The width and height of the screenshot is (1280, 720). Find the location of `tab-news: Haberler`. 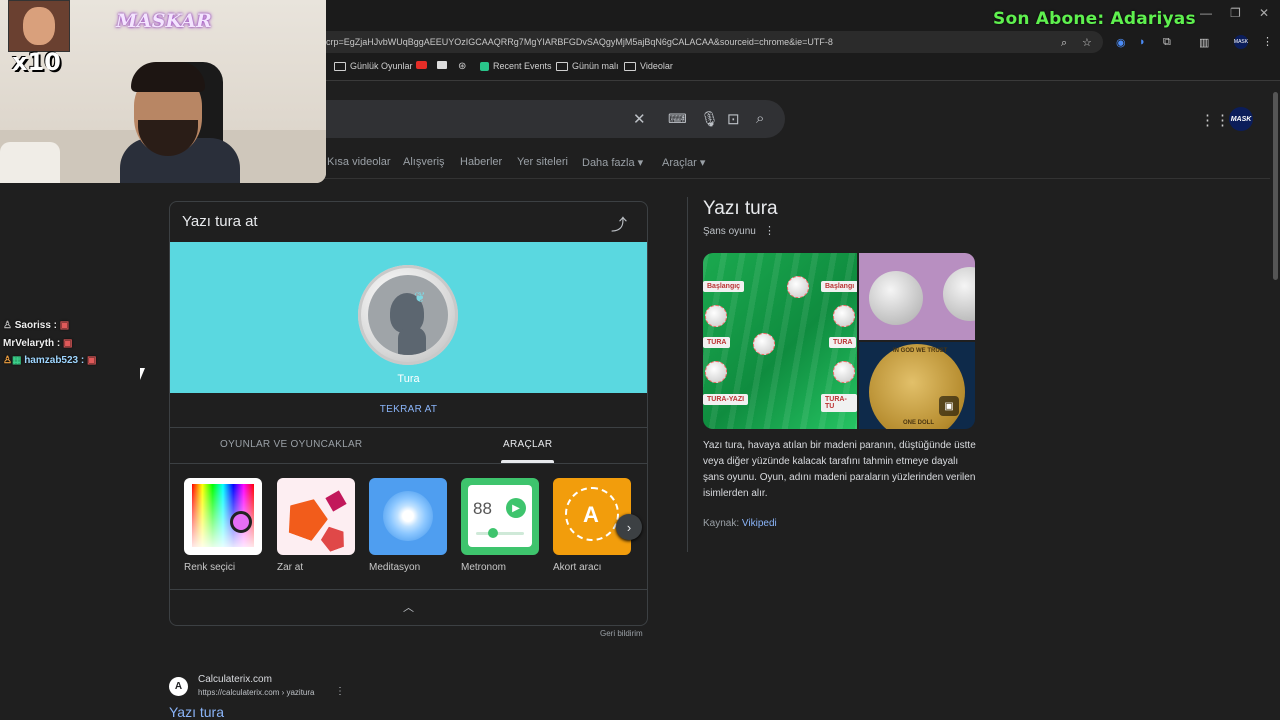

tab-news: Haberler is located at coordinates (481, 162).